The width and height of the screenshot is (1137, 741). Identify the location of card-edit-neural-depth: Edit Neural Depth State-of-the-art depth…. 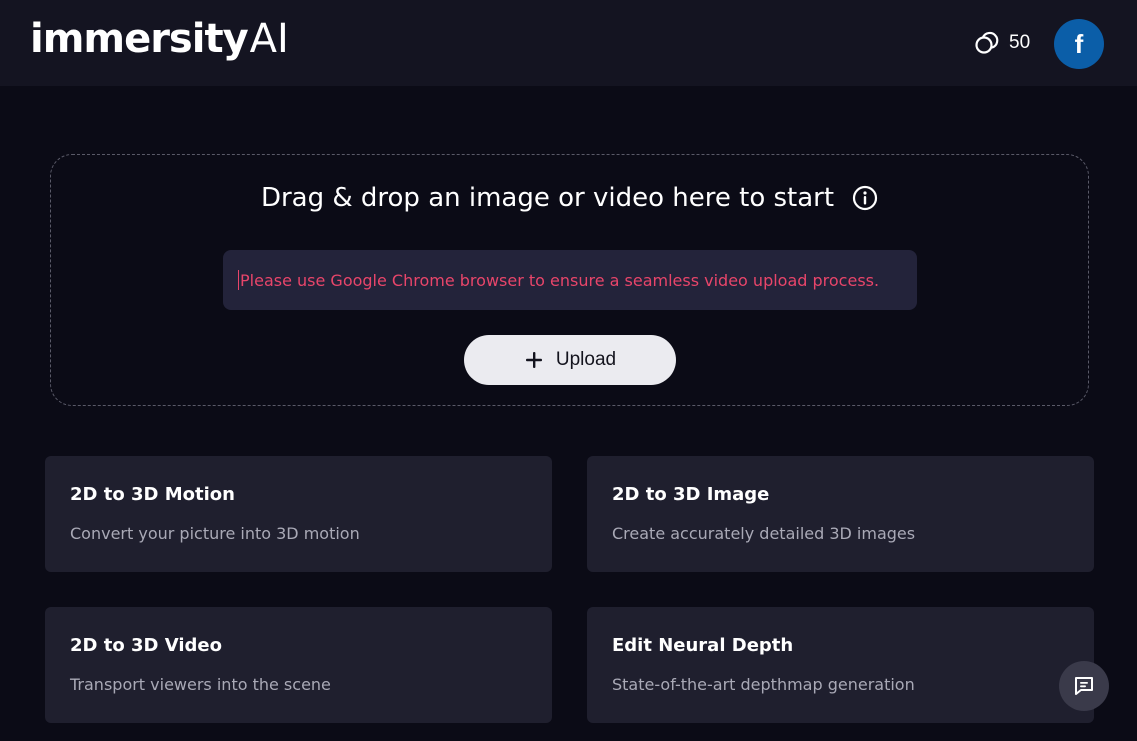
(840, 665).